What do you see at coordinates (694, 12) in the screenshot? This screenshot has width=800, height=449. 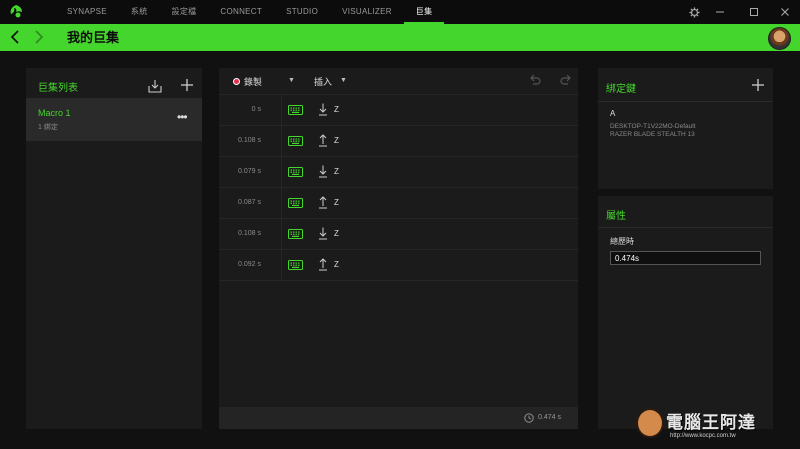 I see `gear-icon` at bounding box center [694, 12].